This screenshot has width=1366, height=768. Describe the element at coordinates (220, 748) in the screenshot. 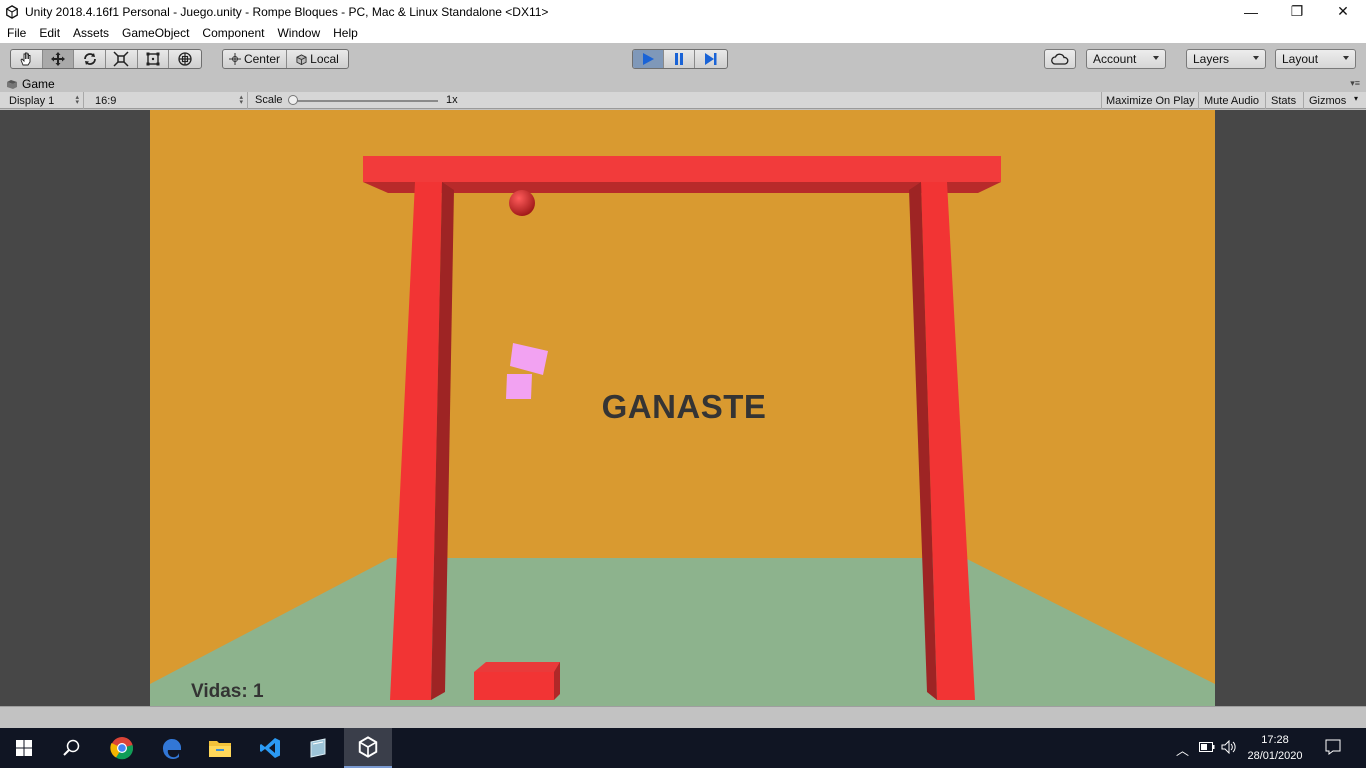

I see `file-explorer-icon` at that location.